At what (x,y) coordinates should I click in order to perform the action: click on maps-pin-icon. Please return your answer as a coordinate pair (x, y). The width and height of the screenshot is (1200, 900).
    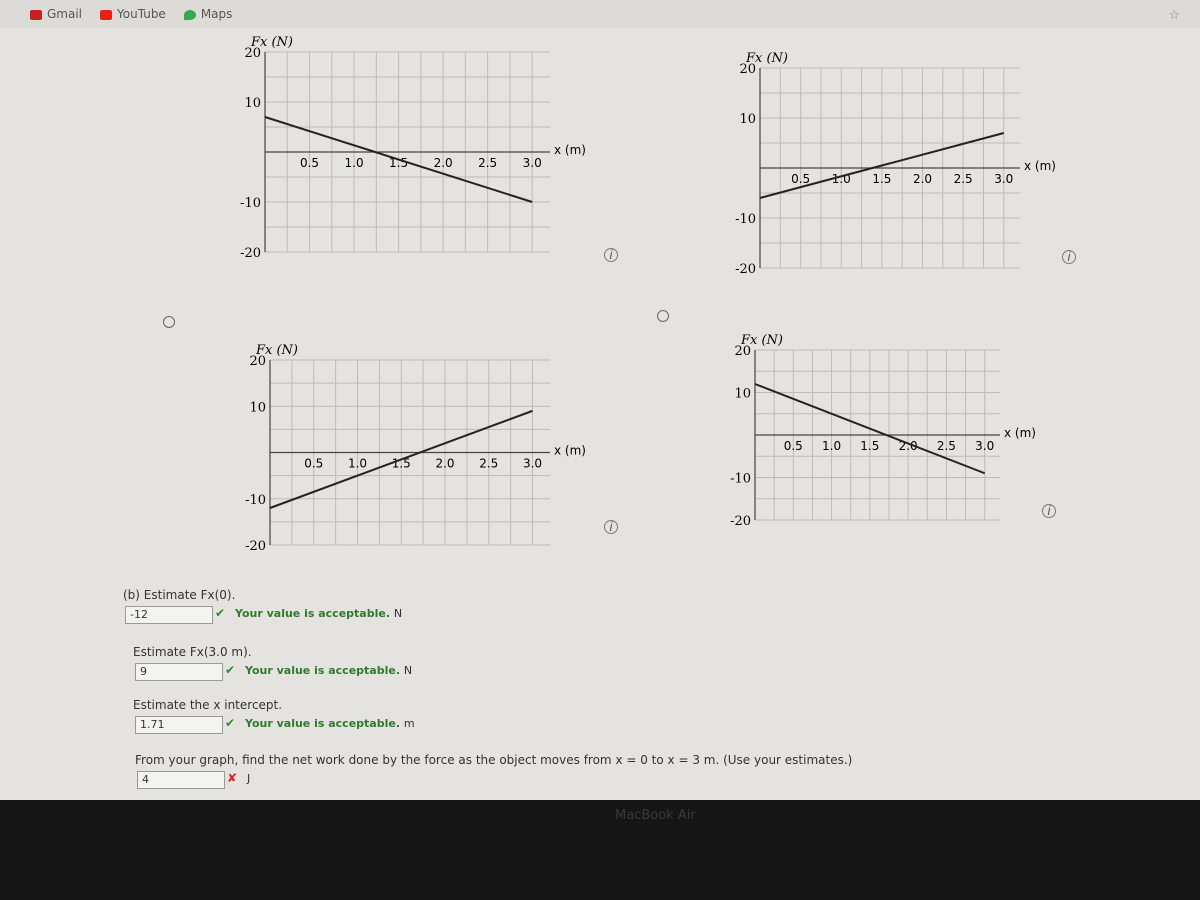
    Looking at the image, I should click on (189, 14).